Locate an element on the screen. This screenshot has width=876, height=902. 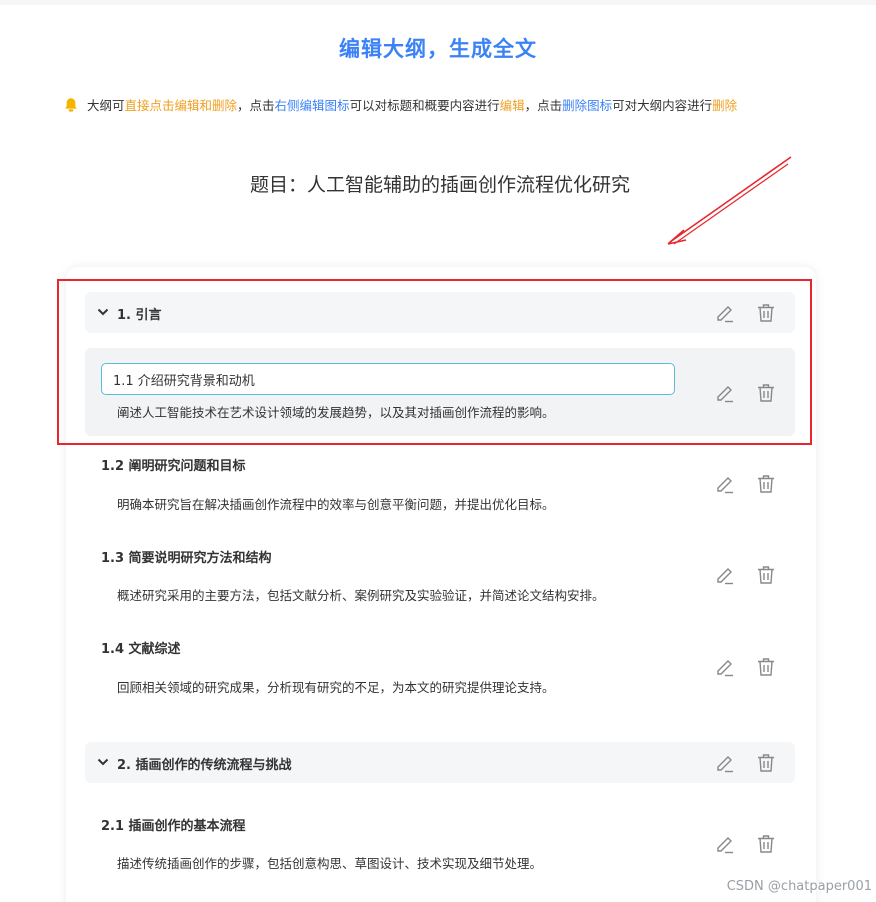
notice-highlight-edit-icon: 右侧编辑图标 is located at coordinates (312, 105).